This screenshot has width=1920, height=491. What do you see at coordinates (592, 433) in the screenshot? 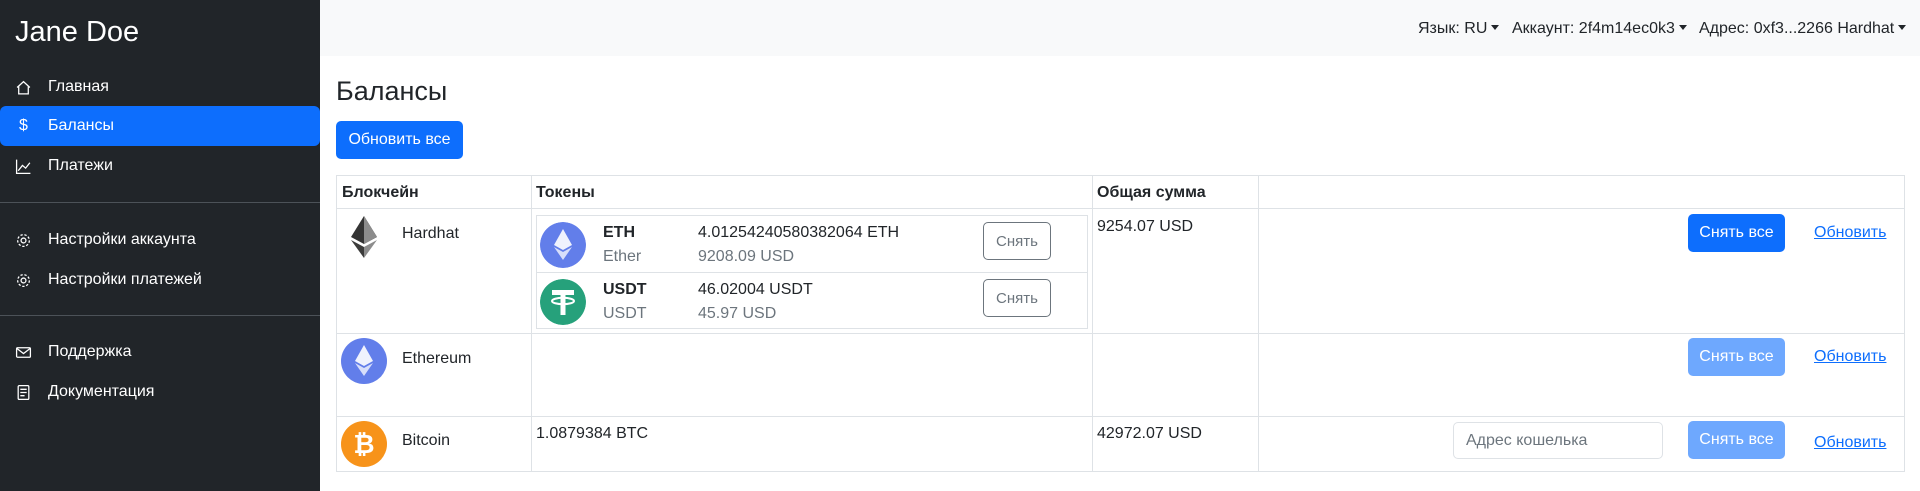
I see `token-amount: 1.0879384 BTC` at bounding box center [592, 433].